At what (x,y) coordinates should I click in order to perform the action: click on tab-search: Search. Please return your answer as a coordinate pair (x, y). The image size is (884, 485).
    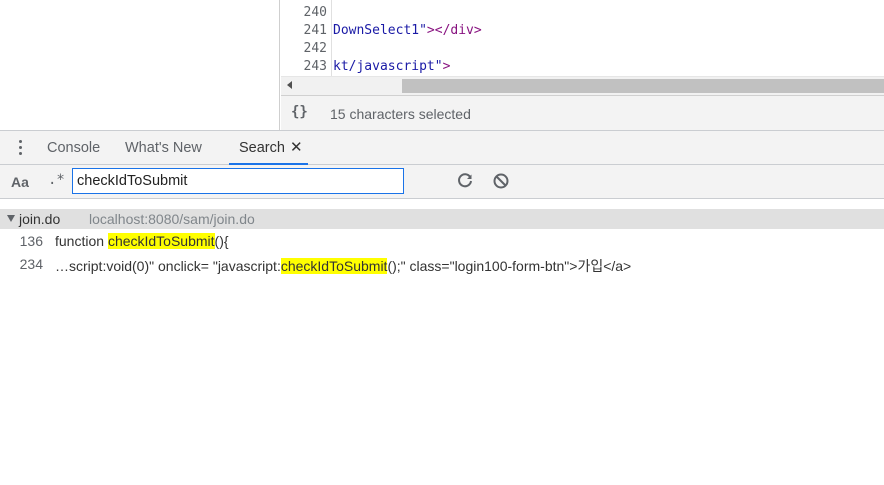
    Looking at the image, I should click on (262, 148).